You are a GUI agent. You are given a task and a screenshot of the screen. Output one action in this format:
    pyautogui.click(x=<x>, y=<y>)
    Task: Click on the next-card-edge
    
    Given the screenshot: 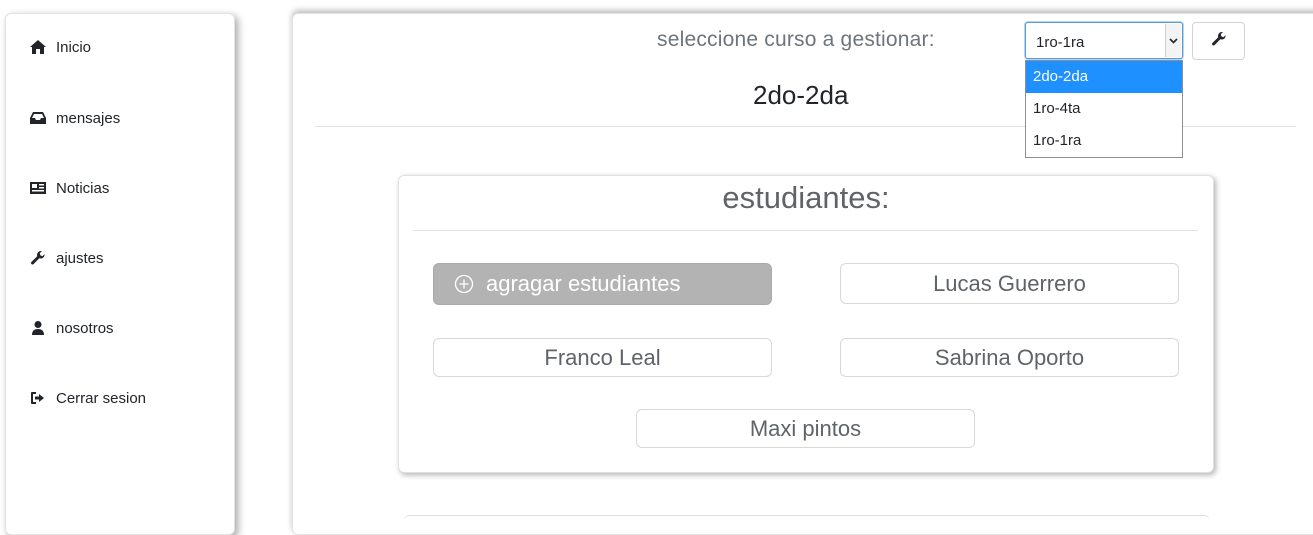 What is the action you would take?
    pyautogui.click(x=807, y=520)
    